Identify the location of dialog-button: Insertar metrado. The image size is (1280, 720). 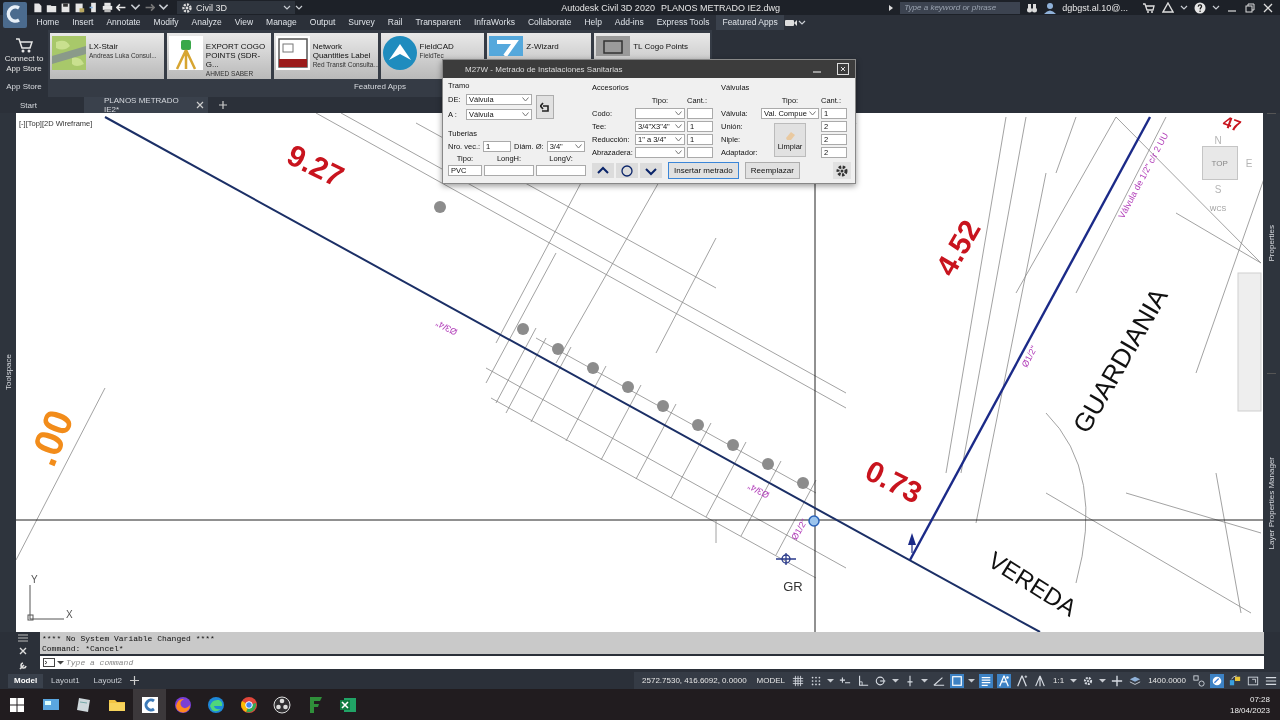
(703, 170).